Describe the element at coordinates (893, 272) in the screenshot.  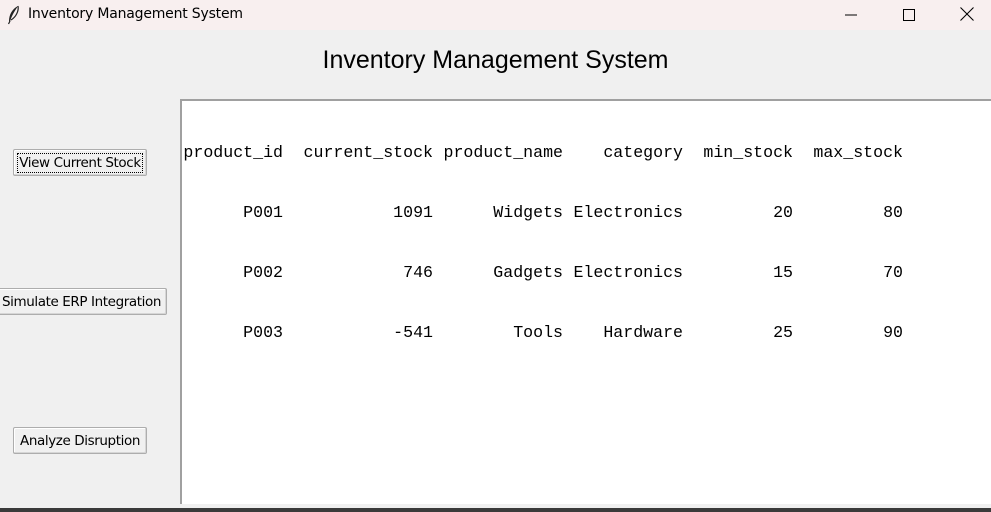
I see `table-cell: 70` at that location.